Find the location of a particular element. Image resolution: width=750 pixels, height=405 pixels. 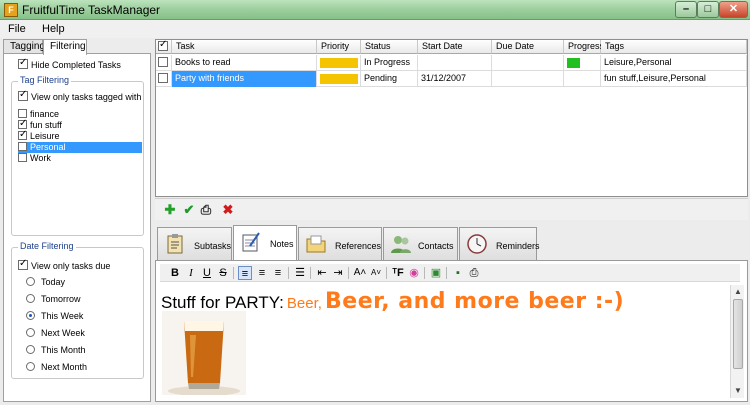

start-date-cell: 31/12/2007 is located at coordinates (455, 79).